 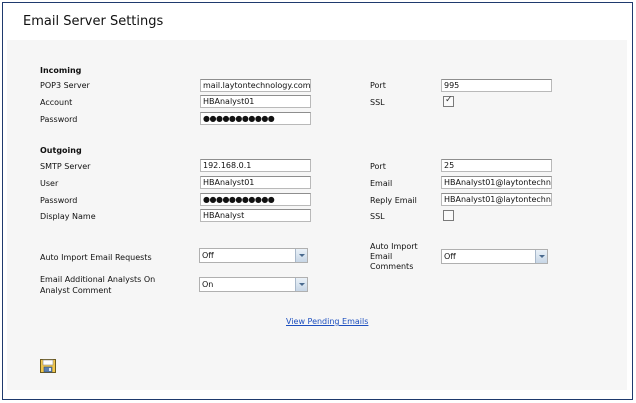 What do you see at coordinates (59, 119) in the screenshot?
I see `incoming-password-label: Password` at bounding box center [59, 119].